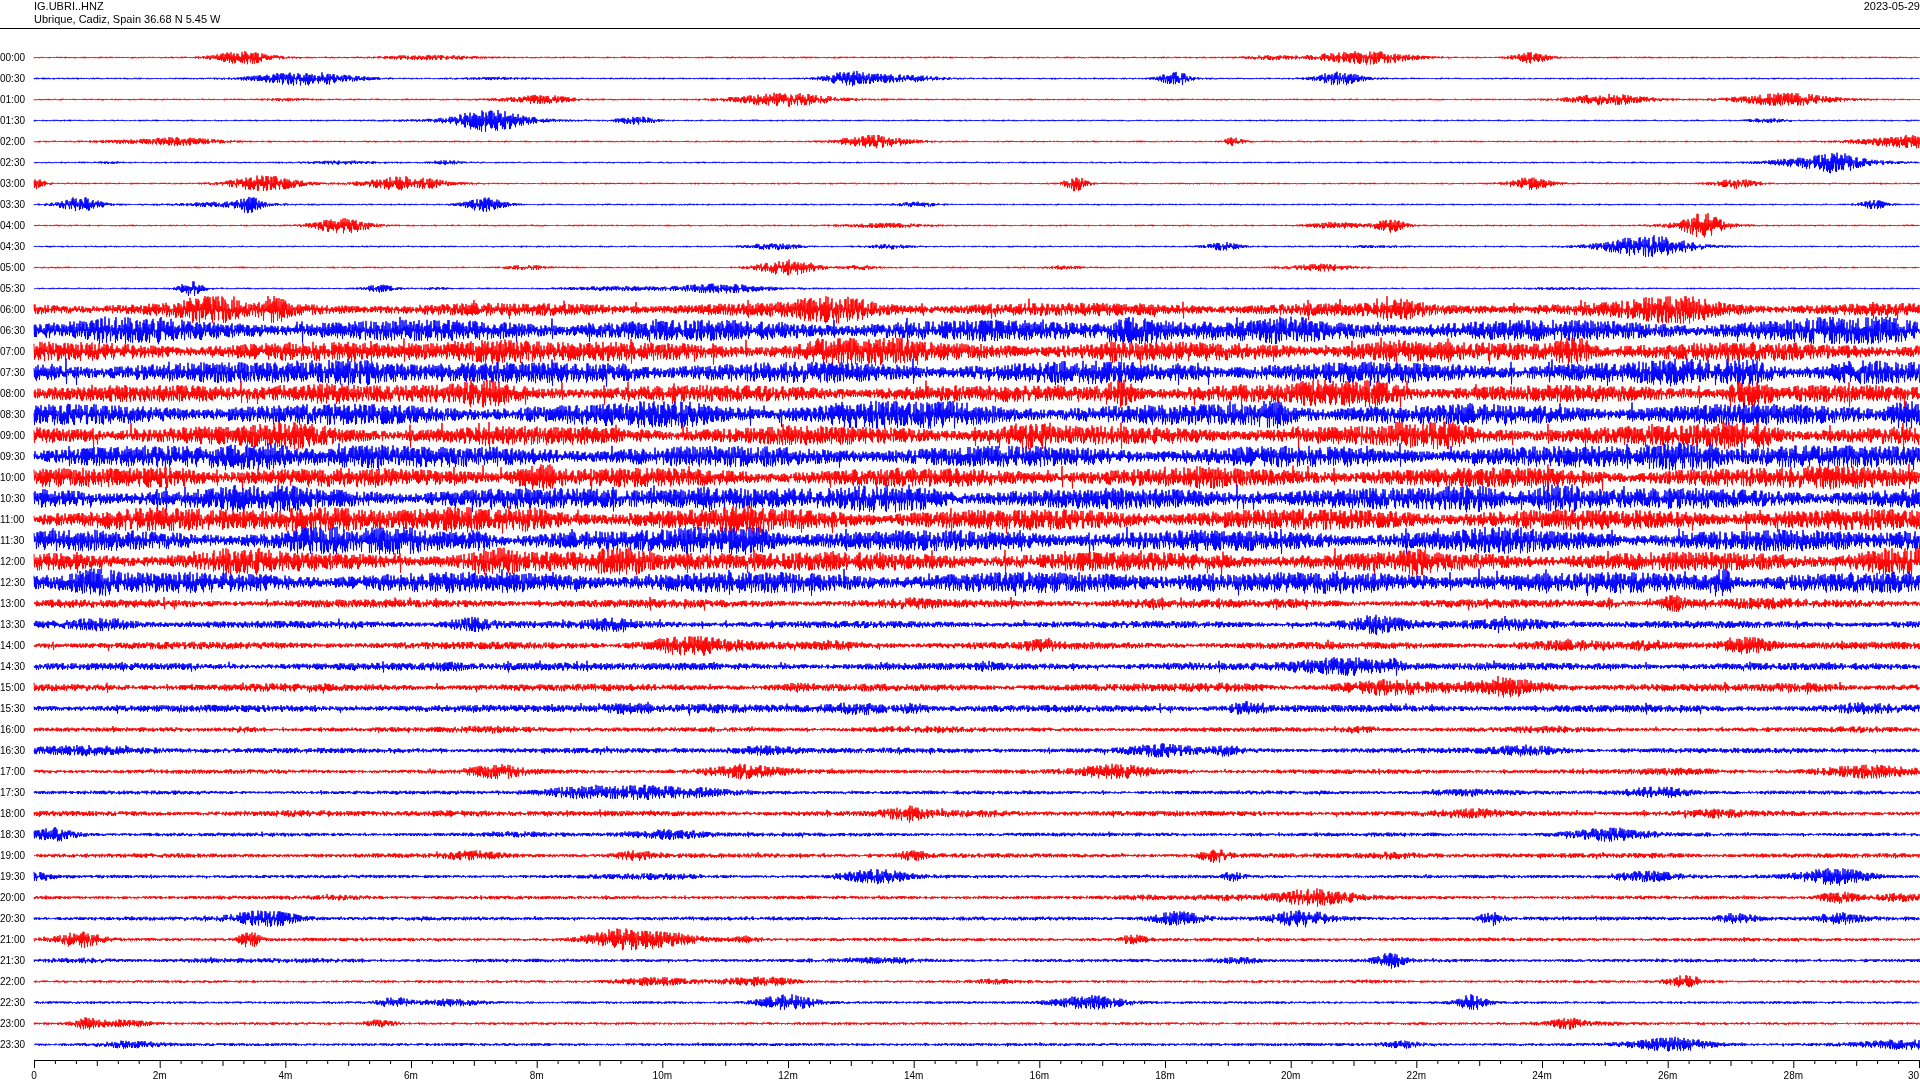 The height and width of the screenshot is (1080, 1920). I want to click on time-label: 18:30, so click(13, 834).